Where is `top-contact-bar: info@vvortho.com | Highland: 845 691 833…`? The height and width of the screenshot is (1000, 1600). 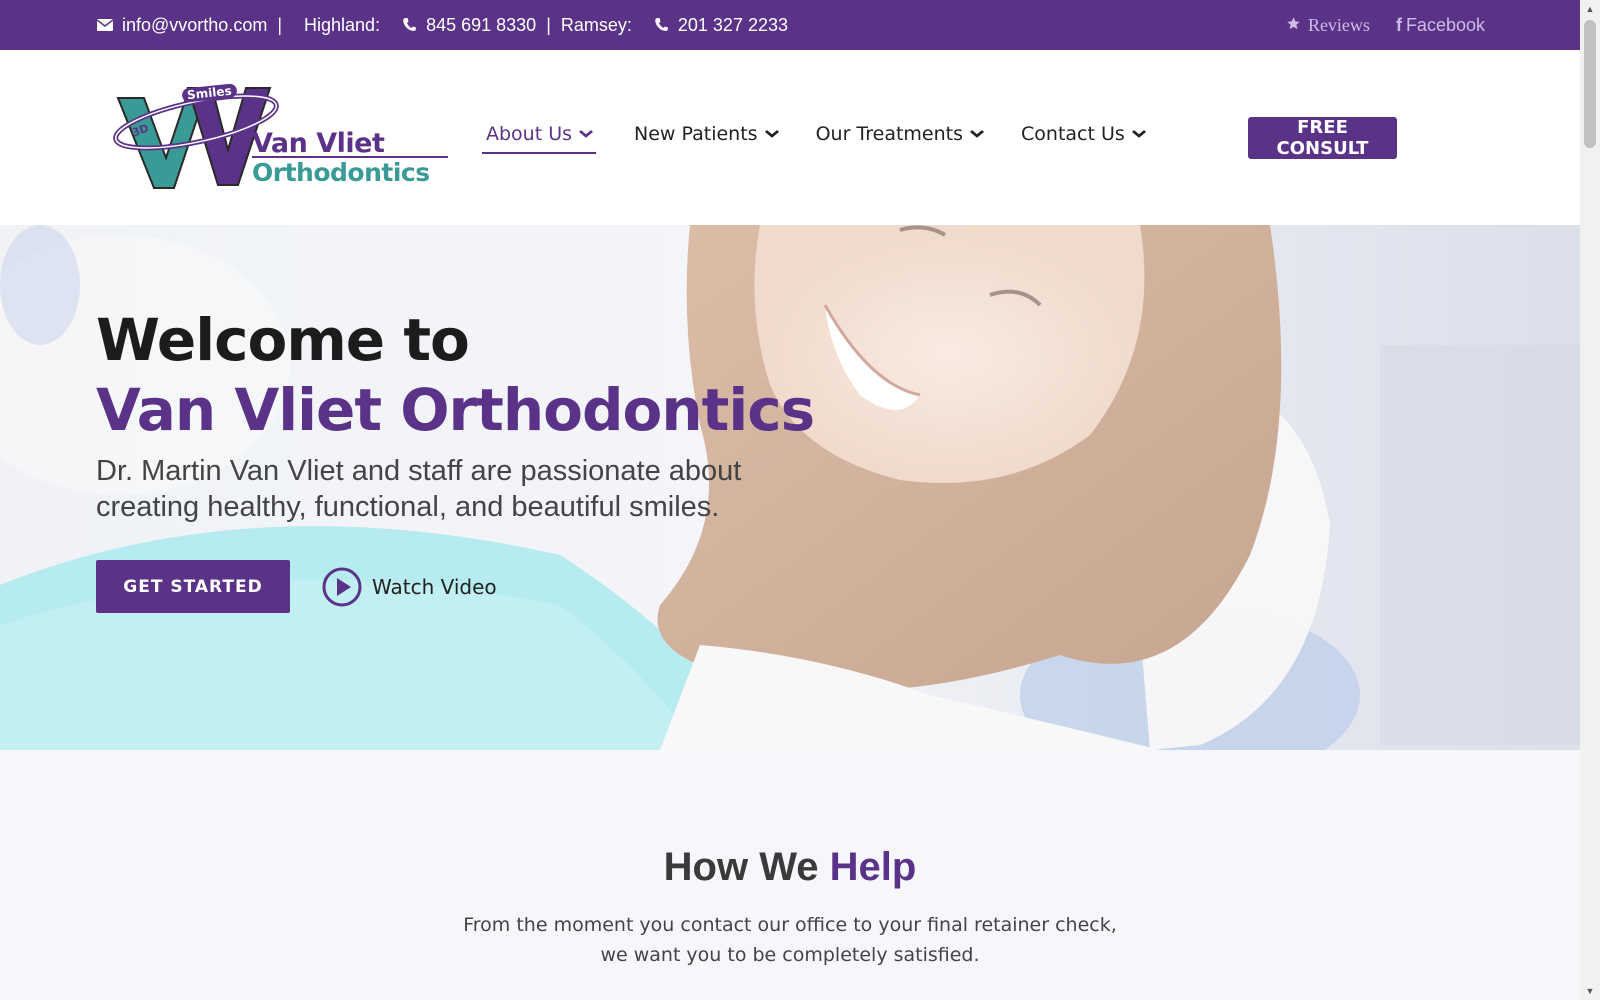 top-contact-bar: info@vvortho.com | Highland: 845 691 833… is located at coordinates (790, 25).